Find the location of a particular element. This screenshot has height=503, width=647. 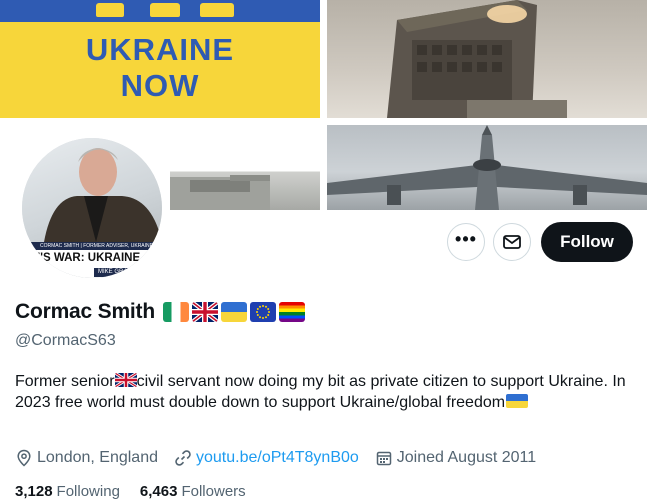

website-item: youtu.be/oPt4T8ynB0o is located at coordinates (266, 458).